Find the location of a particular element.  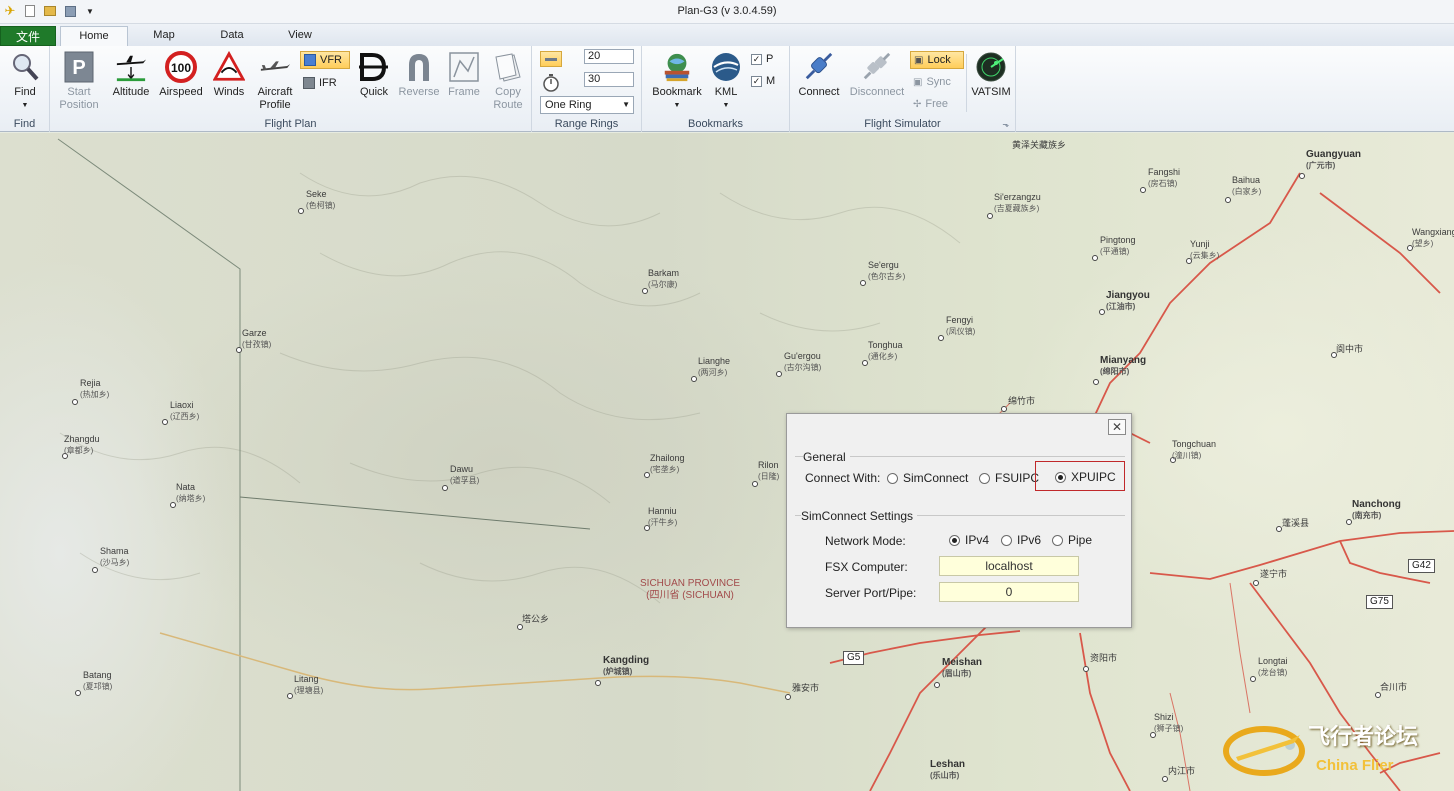

xpuipc-radio: XPUIPC is located at coordinates (1085, 477).